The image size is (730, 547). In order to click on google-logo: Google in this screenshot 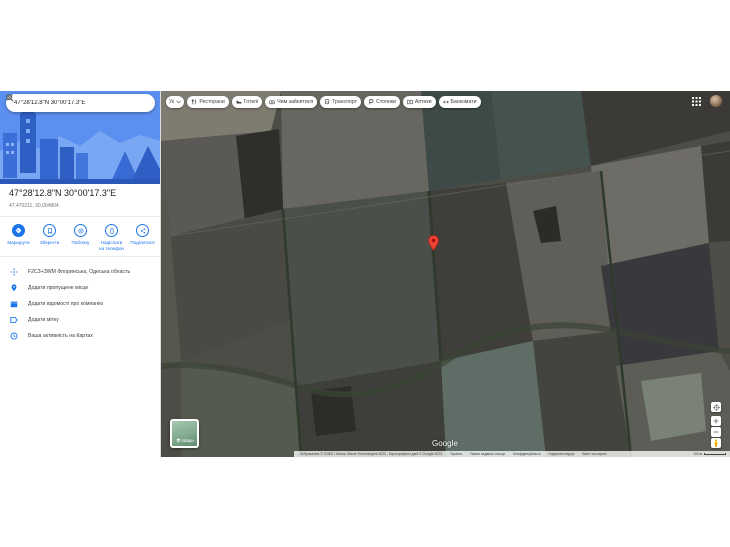, I will do `click(445, 443)`.